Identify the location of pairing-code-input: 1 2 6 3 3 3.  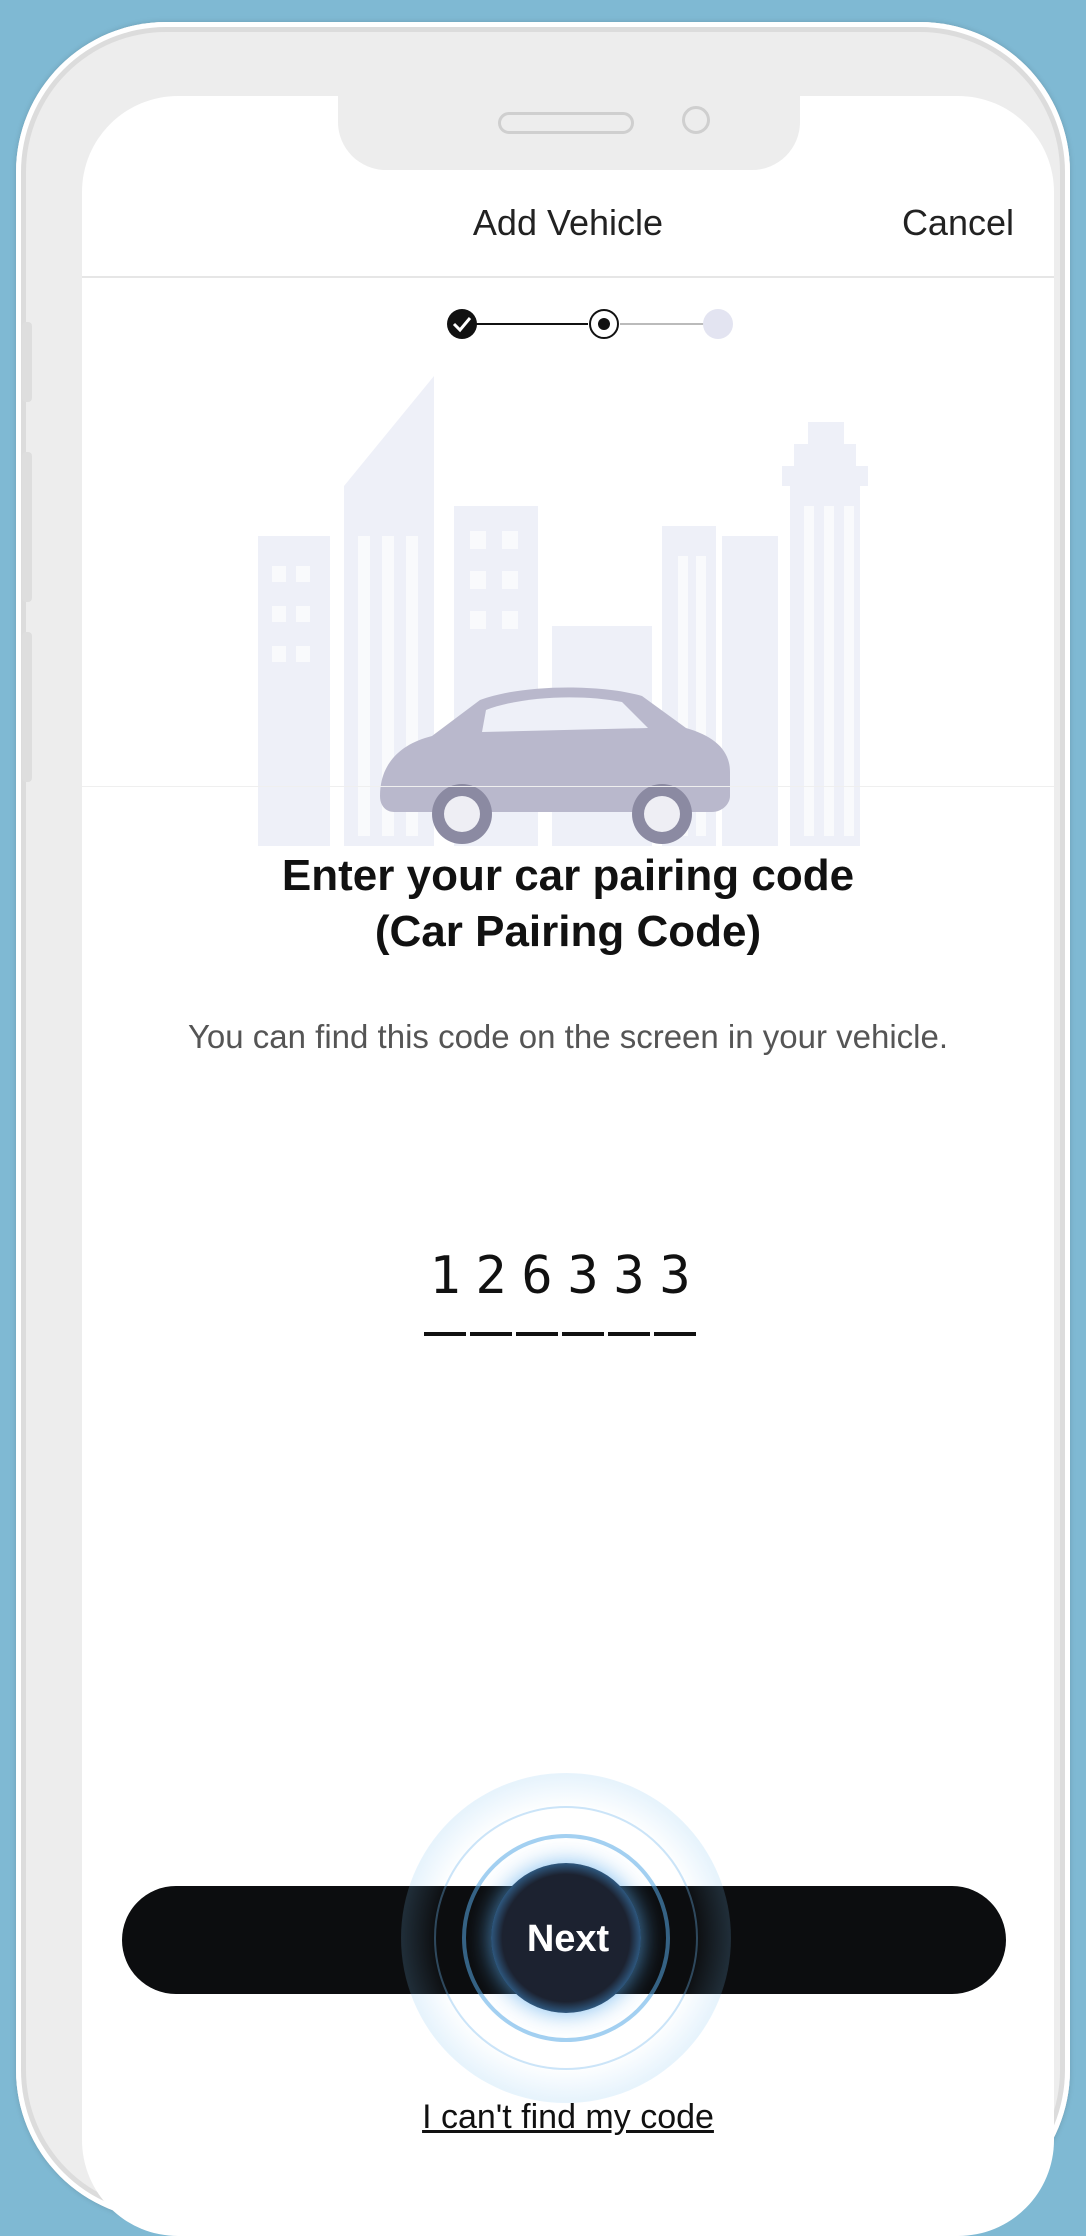
(560, 1291).